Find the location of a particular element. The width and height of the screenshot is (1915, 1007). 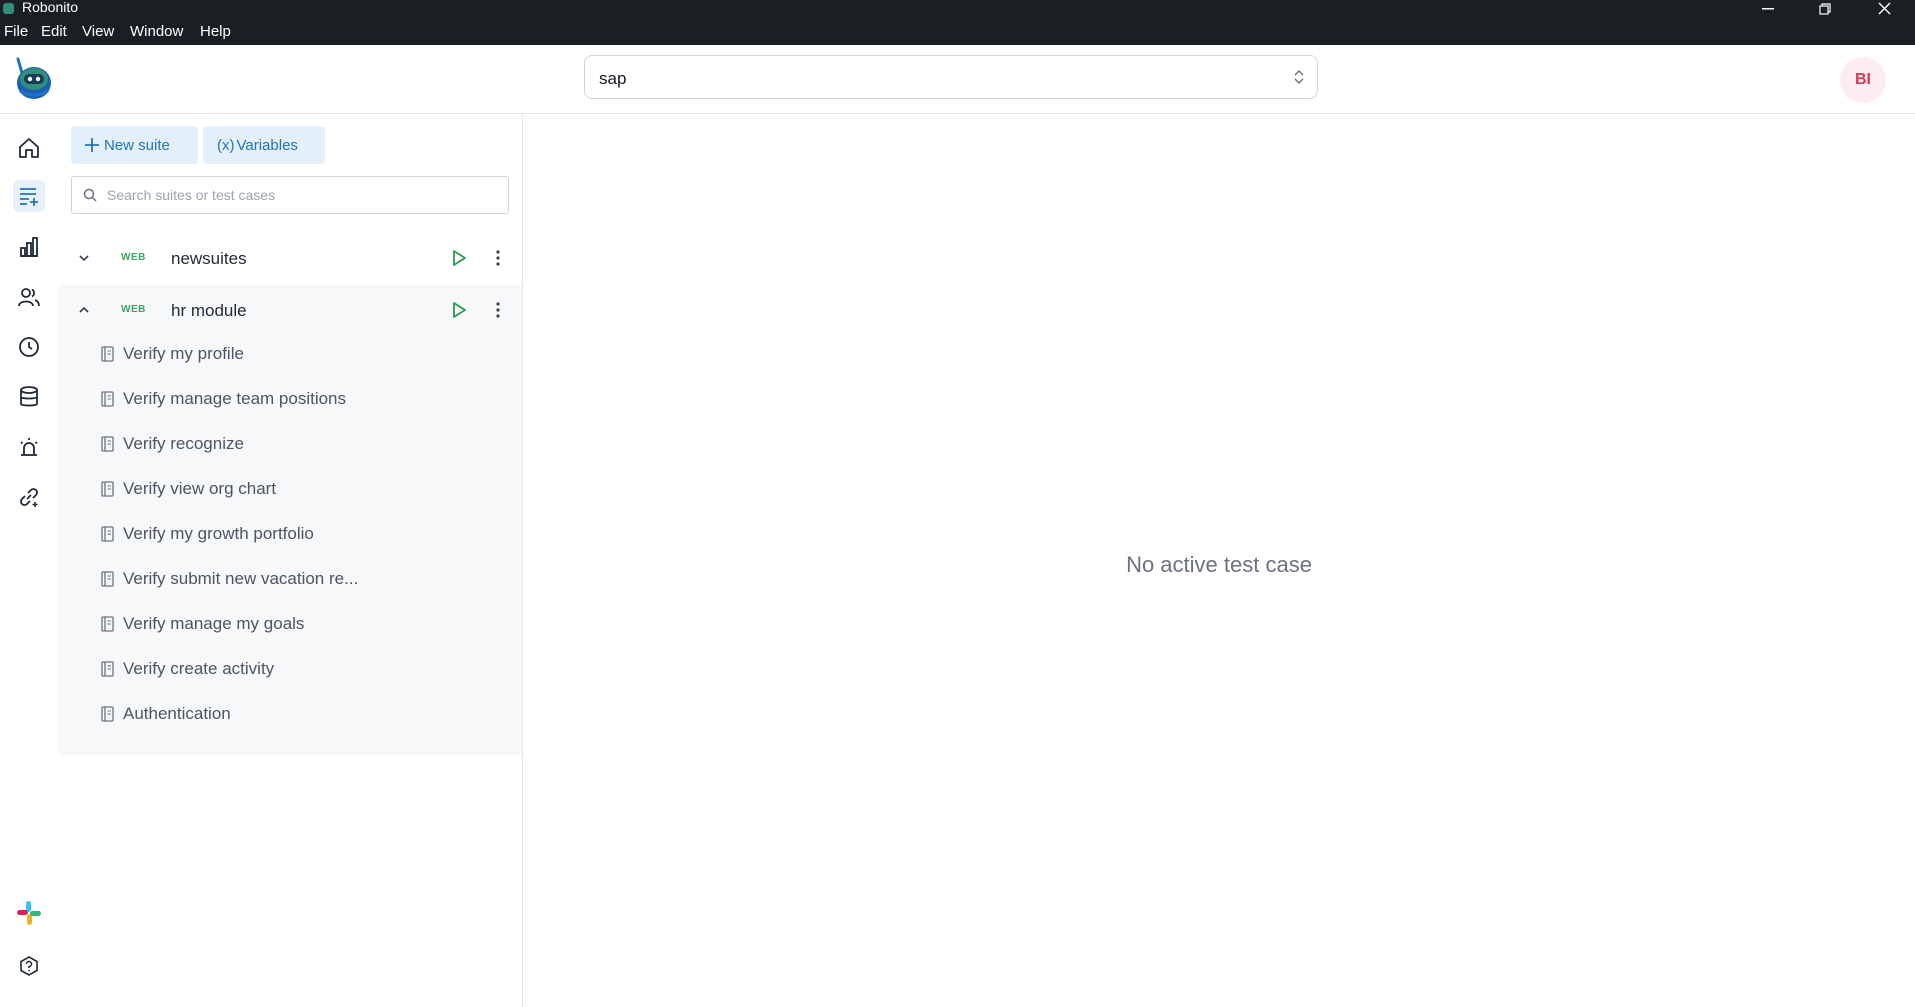

test-case-item: Verify manage my goals is located at coordinates (290, 625).